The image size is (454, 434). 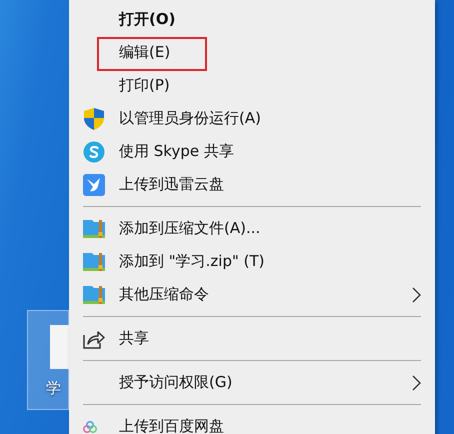 What do you see at coordinates (90, 426) in the screenshot?
I see `cloud-icon` at bounding box center [90, 426].